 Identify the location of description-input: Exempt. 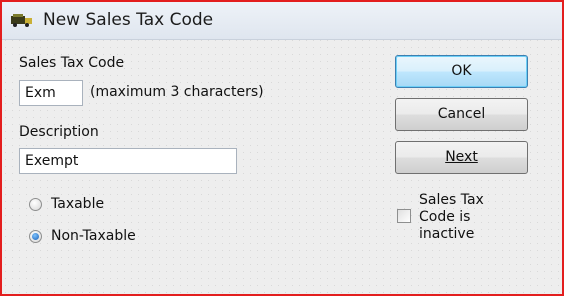
(128, 161).